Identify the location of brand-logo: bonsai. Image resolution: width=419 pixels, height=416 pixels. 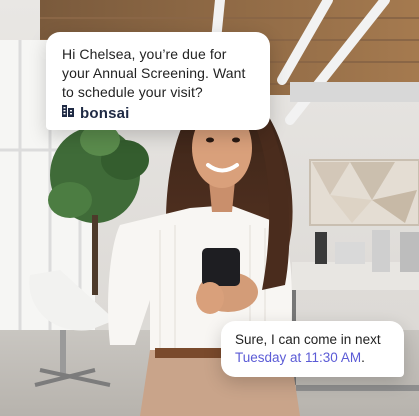
(96, 113).